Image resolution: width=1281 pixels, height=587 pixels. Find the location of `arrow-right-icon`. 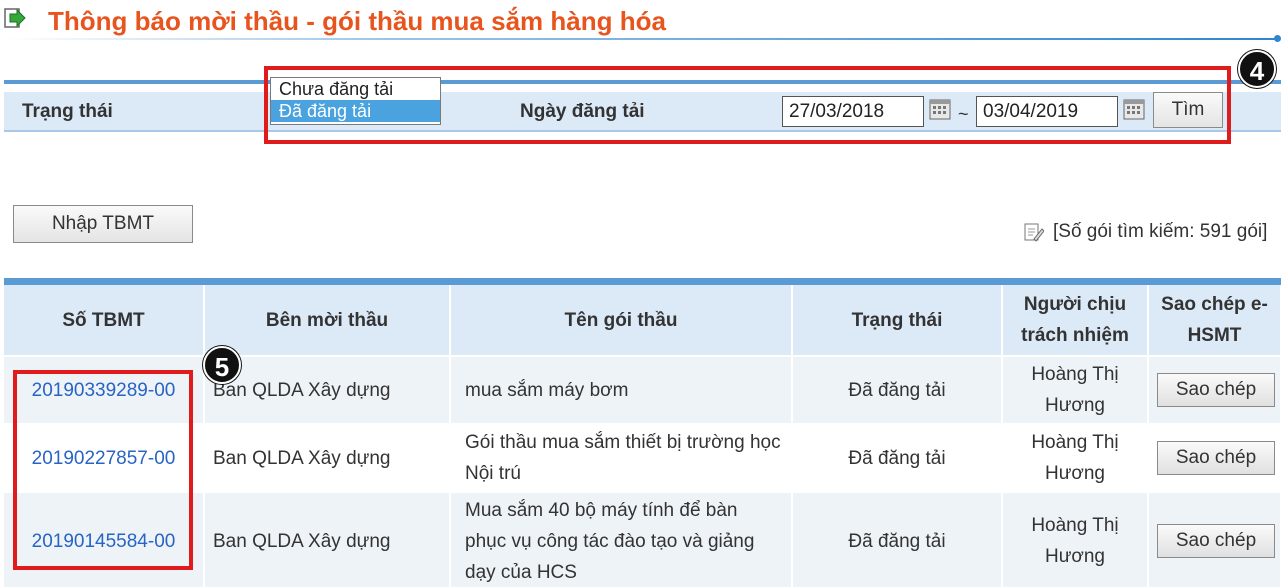

arrow-right-icon is located at coordinates (15, 18).